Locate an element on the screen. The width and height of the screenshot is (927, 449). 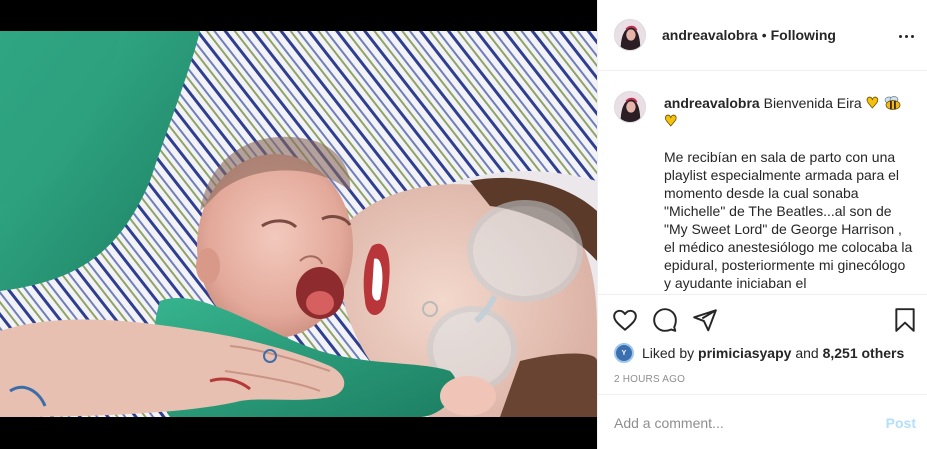
comment-input is located at coordinates (744, 422).